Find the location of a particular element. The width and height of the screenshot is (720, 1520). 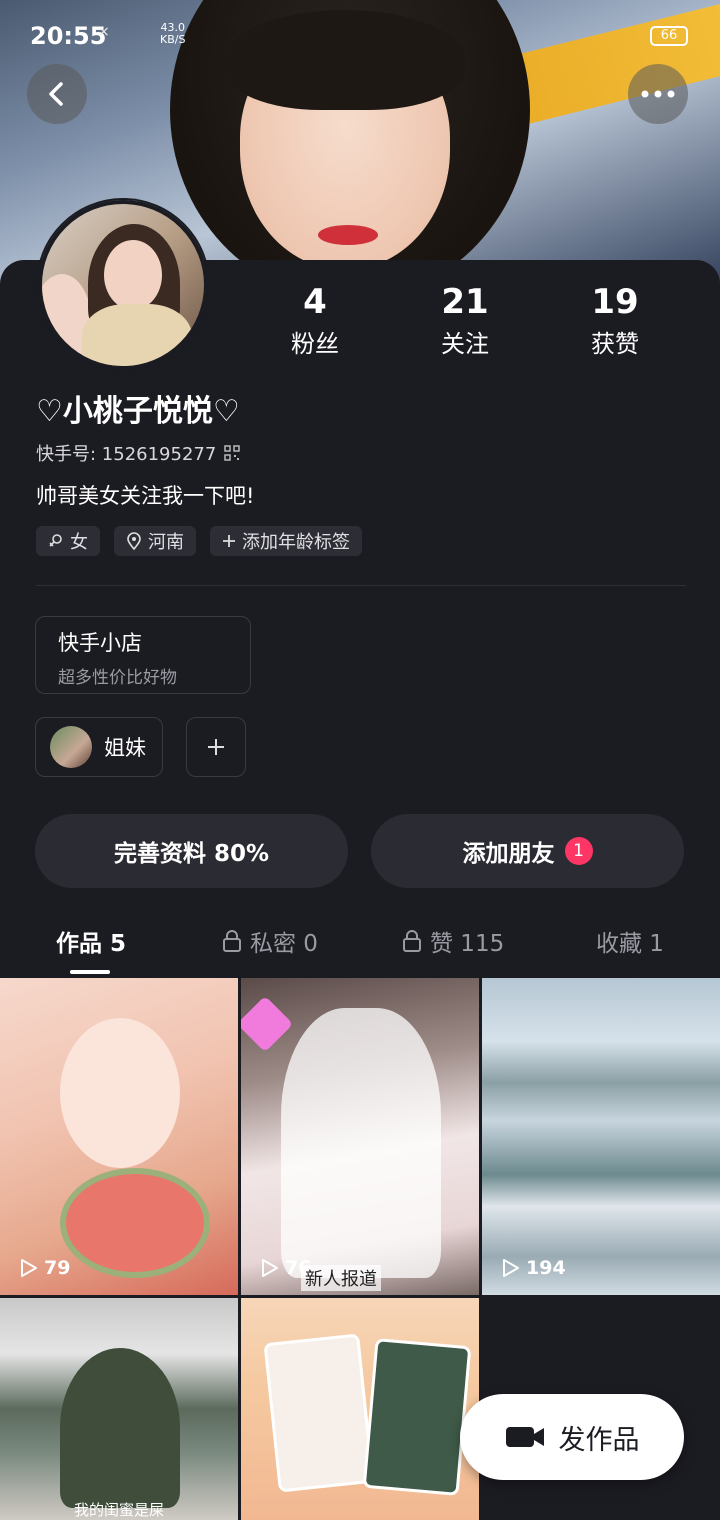

user-id: 快手号: 1526195277 is located at coordinates (138, 453).